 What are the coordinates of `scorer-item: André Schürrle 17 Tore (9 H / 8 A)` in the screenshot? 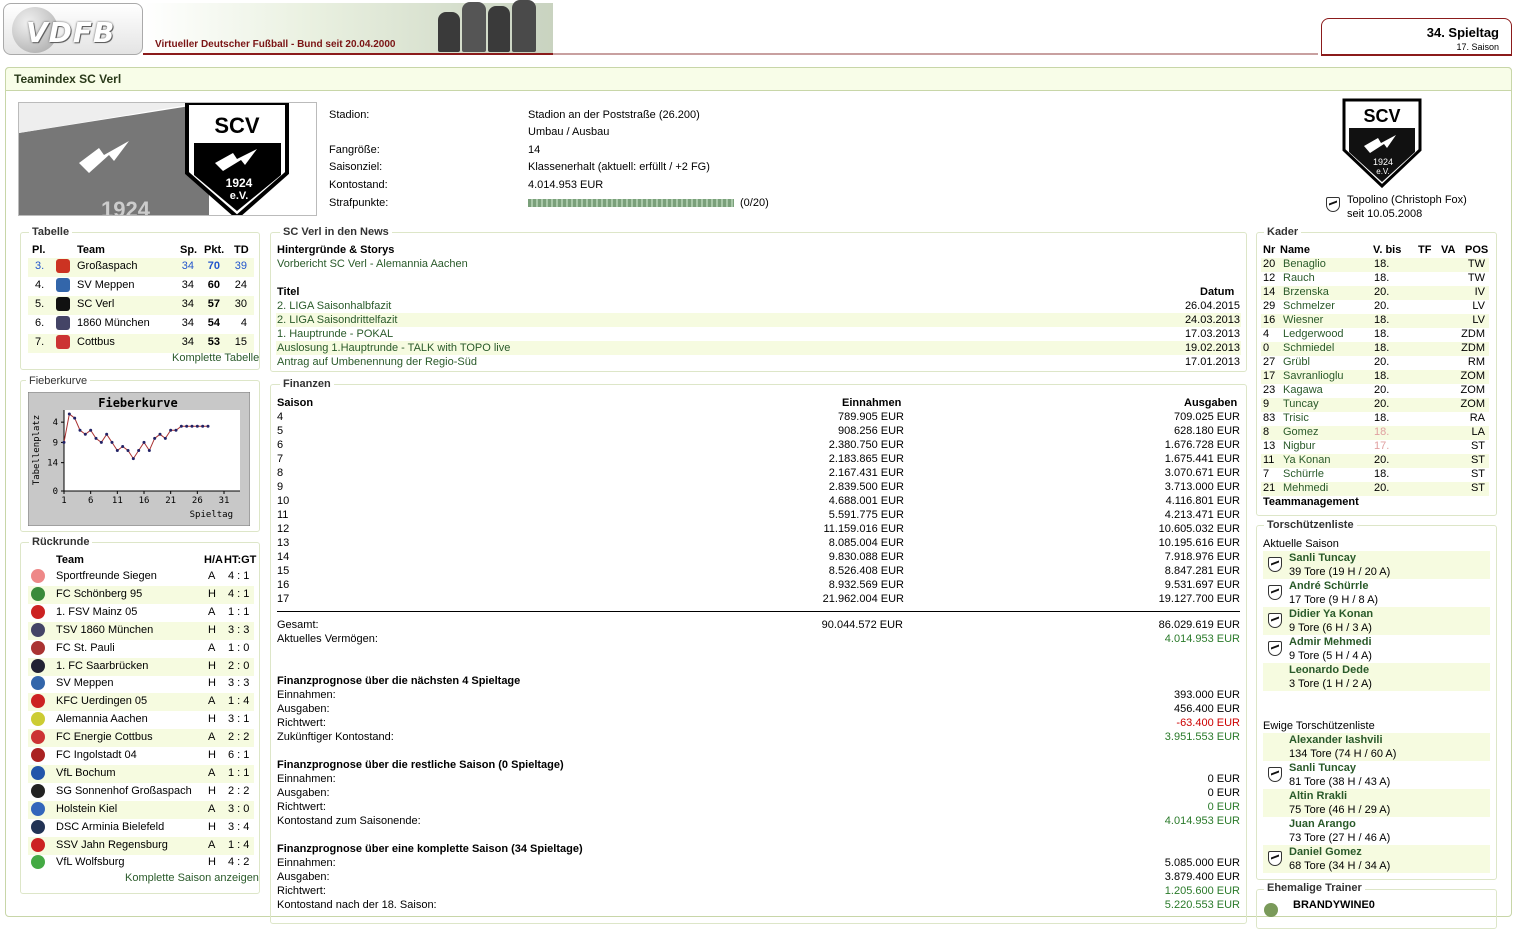 It's located at (1376, 593).